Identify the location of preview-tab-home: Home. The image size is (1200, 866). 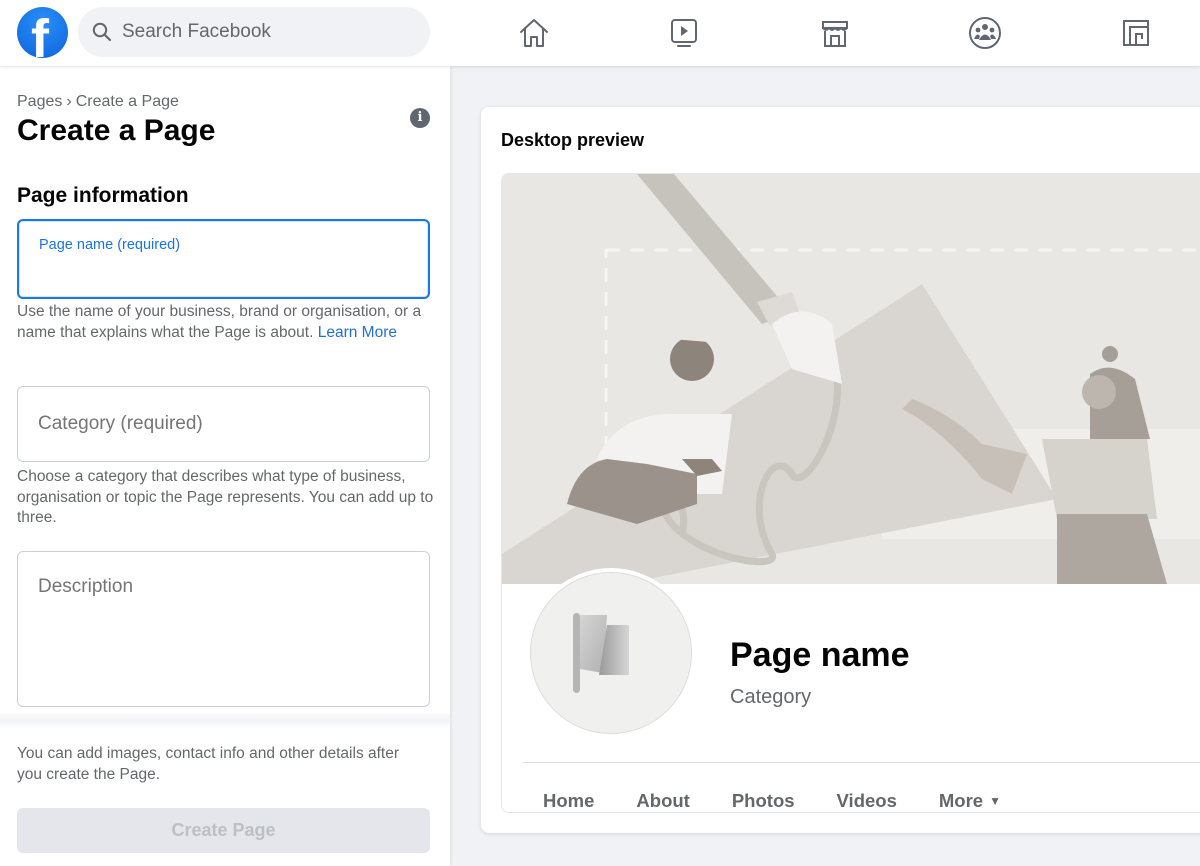
(568, 801).